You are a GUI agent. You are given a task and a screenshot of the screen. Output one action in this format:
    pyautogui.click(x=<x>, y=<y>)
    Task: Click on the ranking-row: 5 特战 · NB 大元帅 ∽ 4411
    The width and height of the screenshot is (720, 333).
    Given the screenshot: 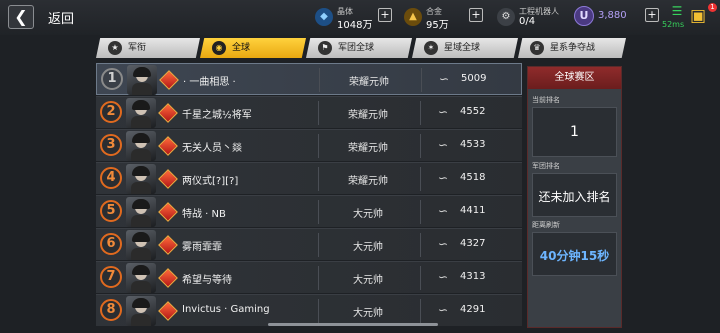 What is the action you would take?
    pyautogui.click(x=309, y=211)
    